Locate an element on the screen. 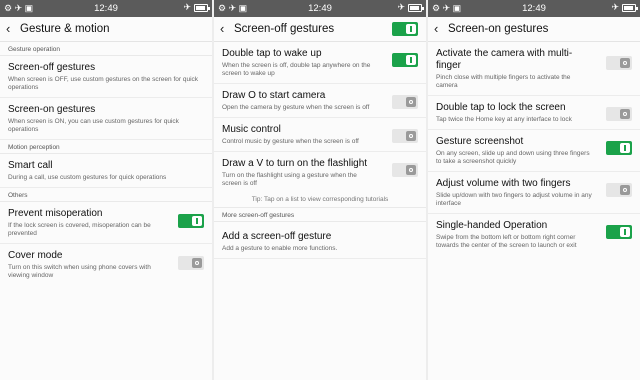 The image size is (640, 380). prevent-misoperation-toggle is located at coordinates (191, 221).